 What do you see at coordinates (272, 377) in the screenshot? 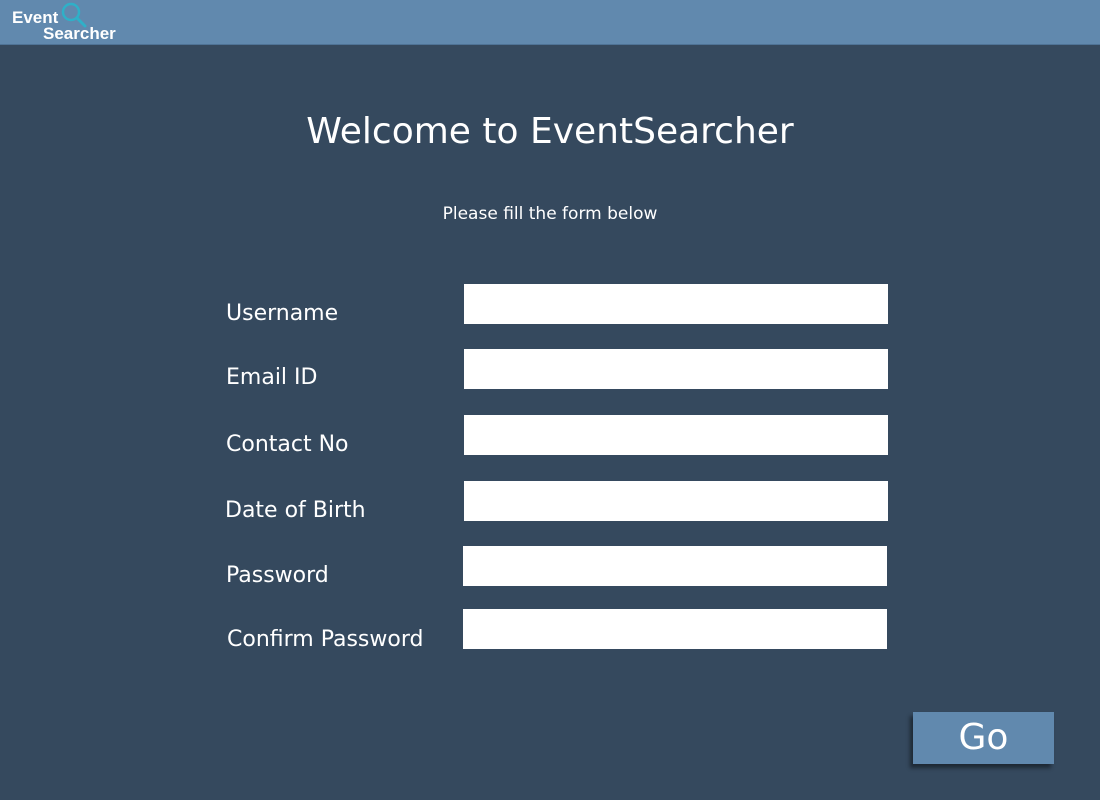
I see `email-label: Email ID` at bounding box center [272, 377].